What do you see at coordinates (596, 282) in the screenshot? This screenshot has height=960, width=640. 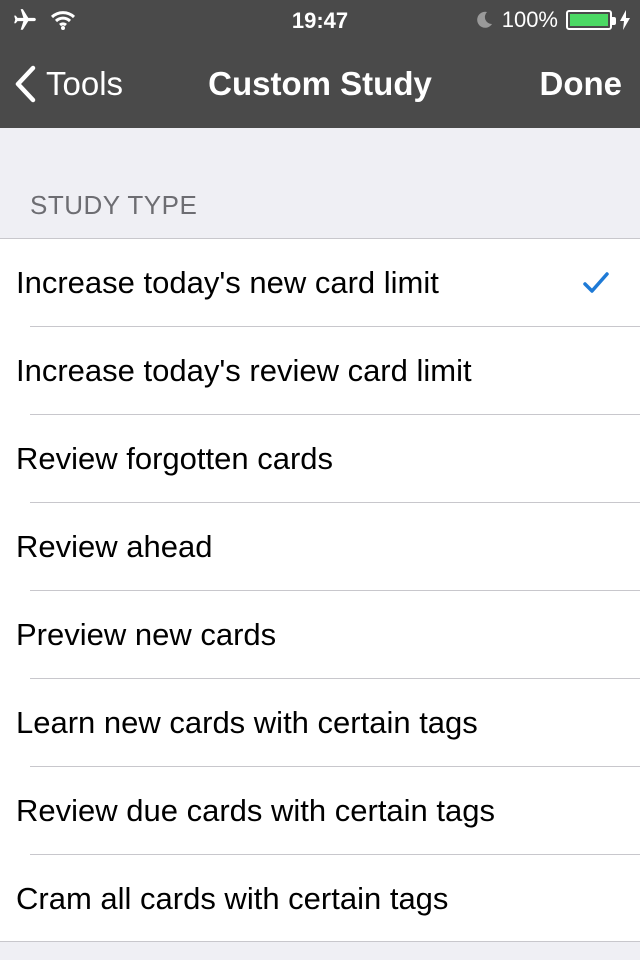 I see `checkmark-icon` at bounding box center [596, 282].